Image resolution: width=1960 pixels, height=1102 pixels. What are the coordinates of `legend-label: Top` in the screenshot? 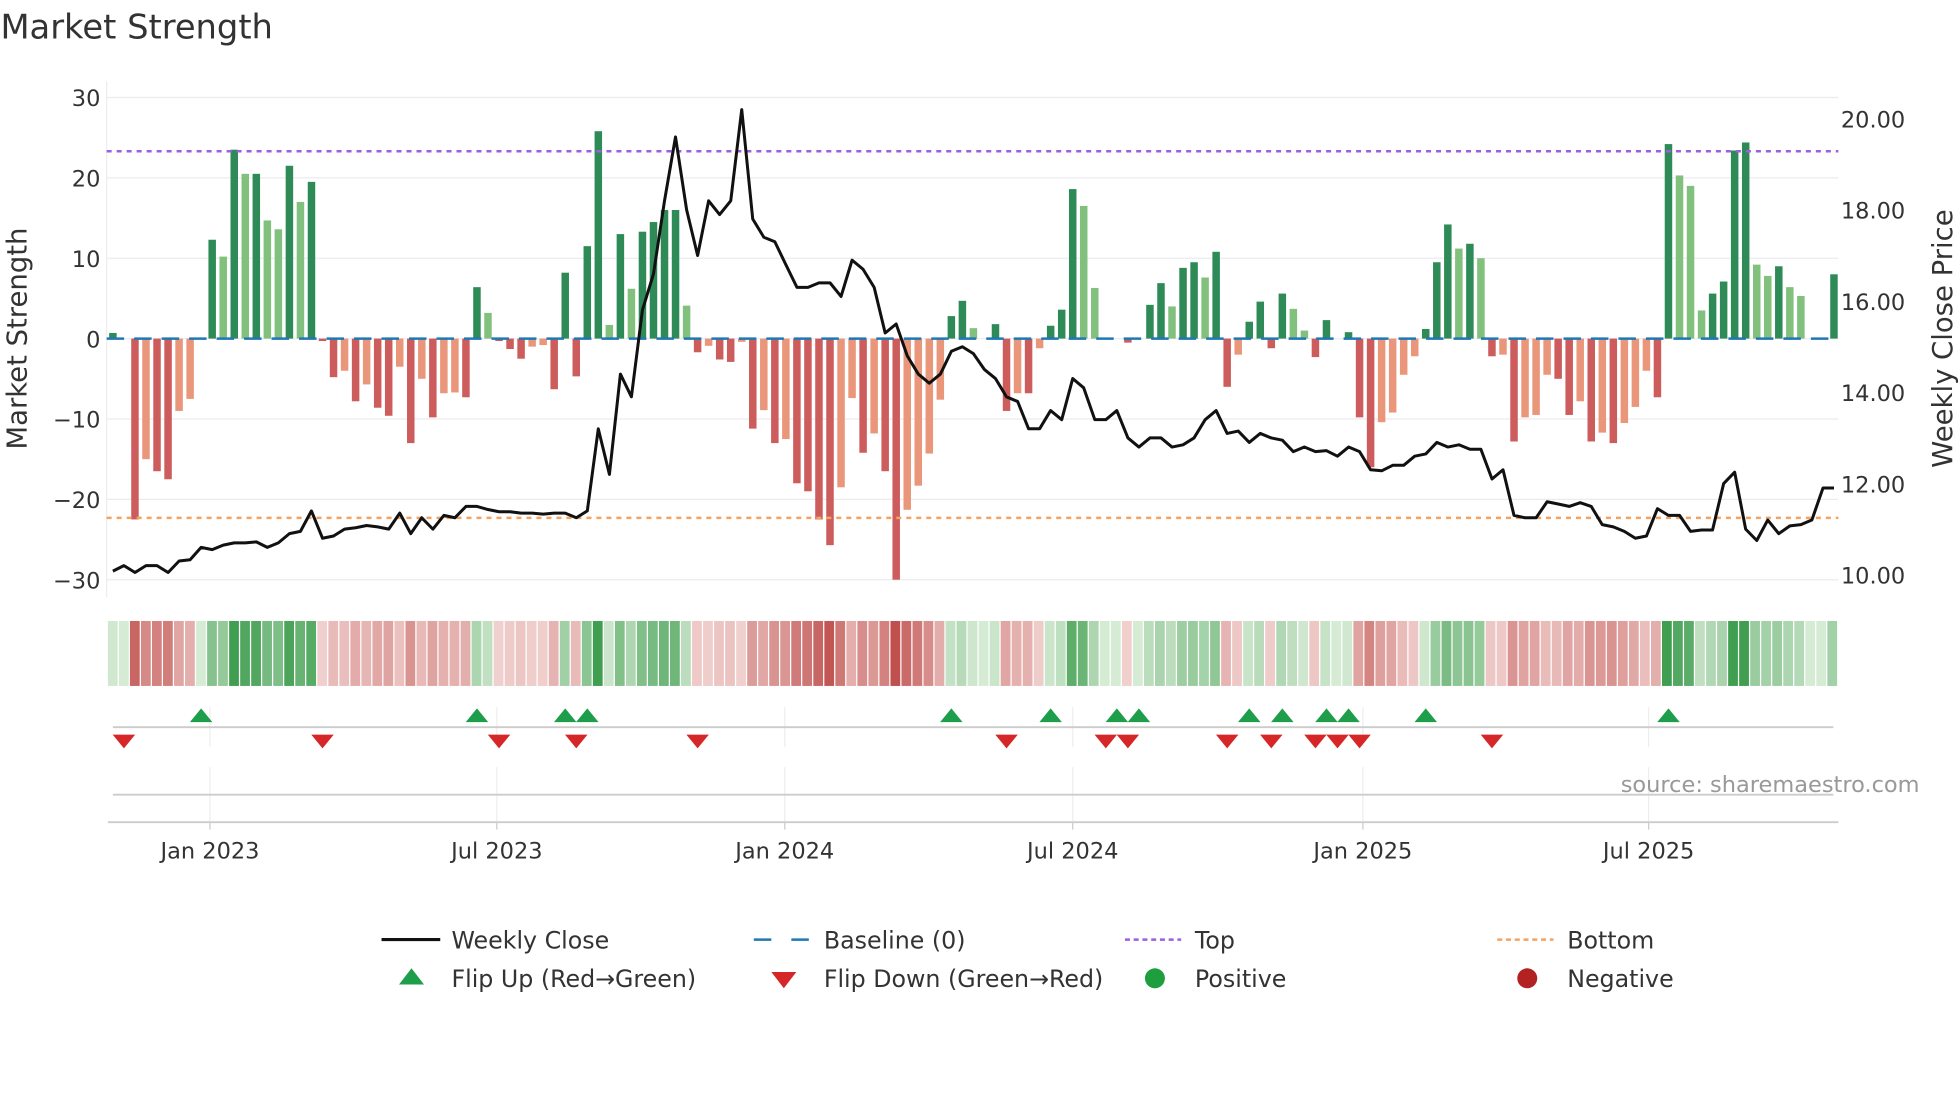 It's located at (1214, 940).